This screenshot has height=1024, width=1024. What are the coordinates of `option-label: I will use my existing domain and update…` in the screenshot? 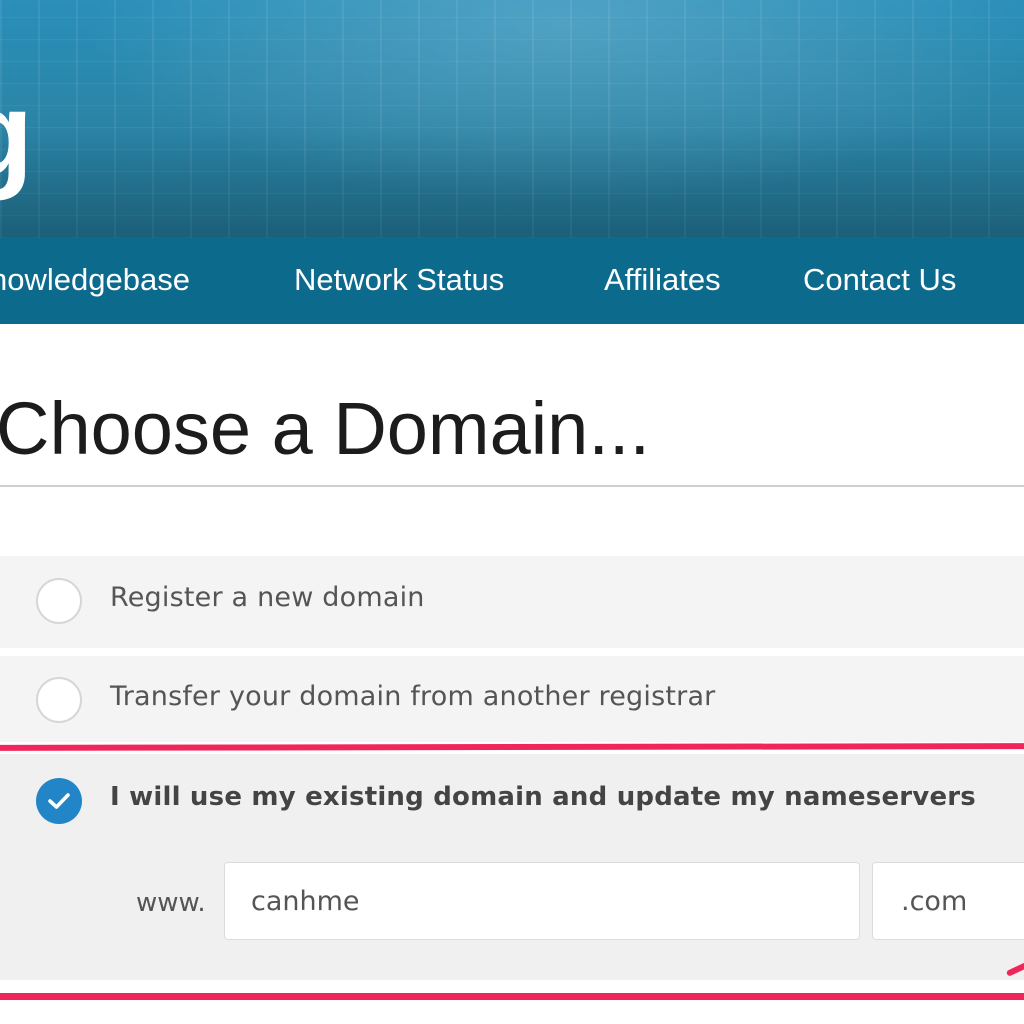 It's located at (543, 797).